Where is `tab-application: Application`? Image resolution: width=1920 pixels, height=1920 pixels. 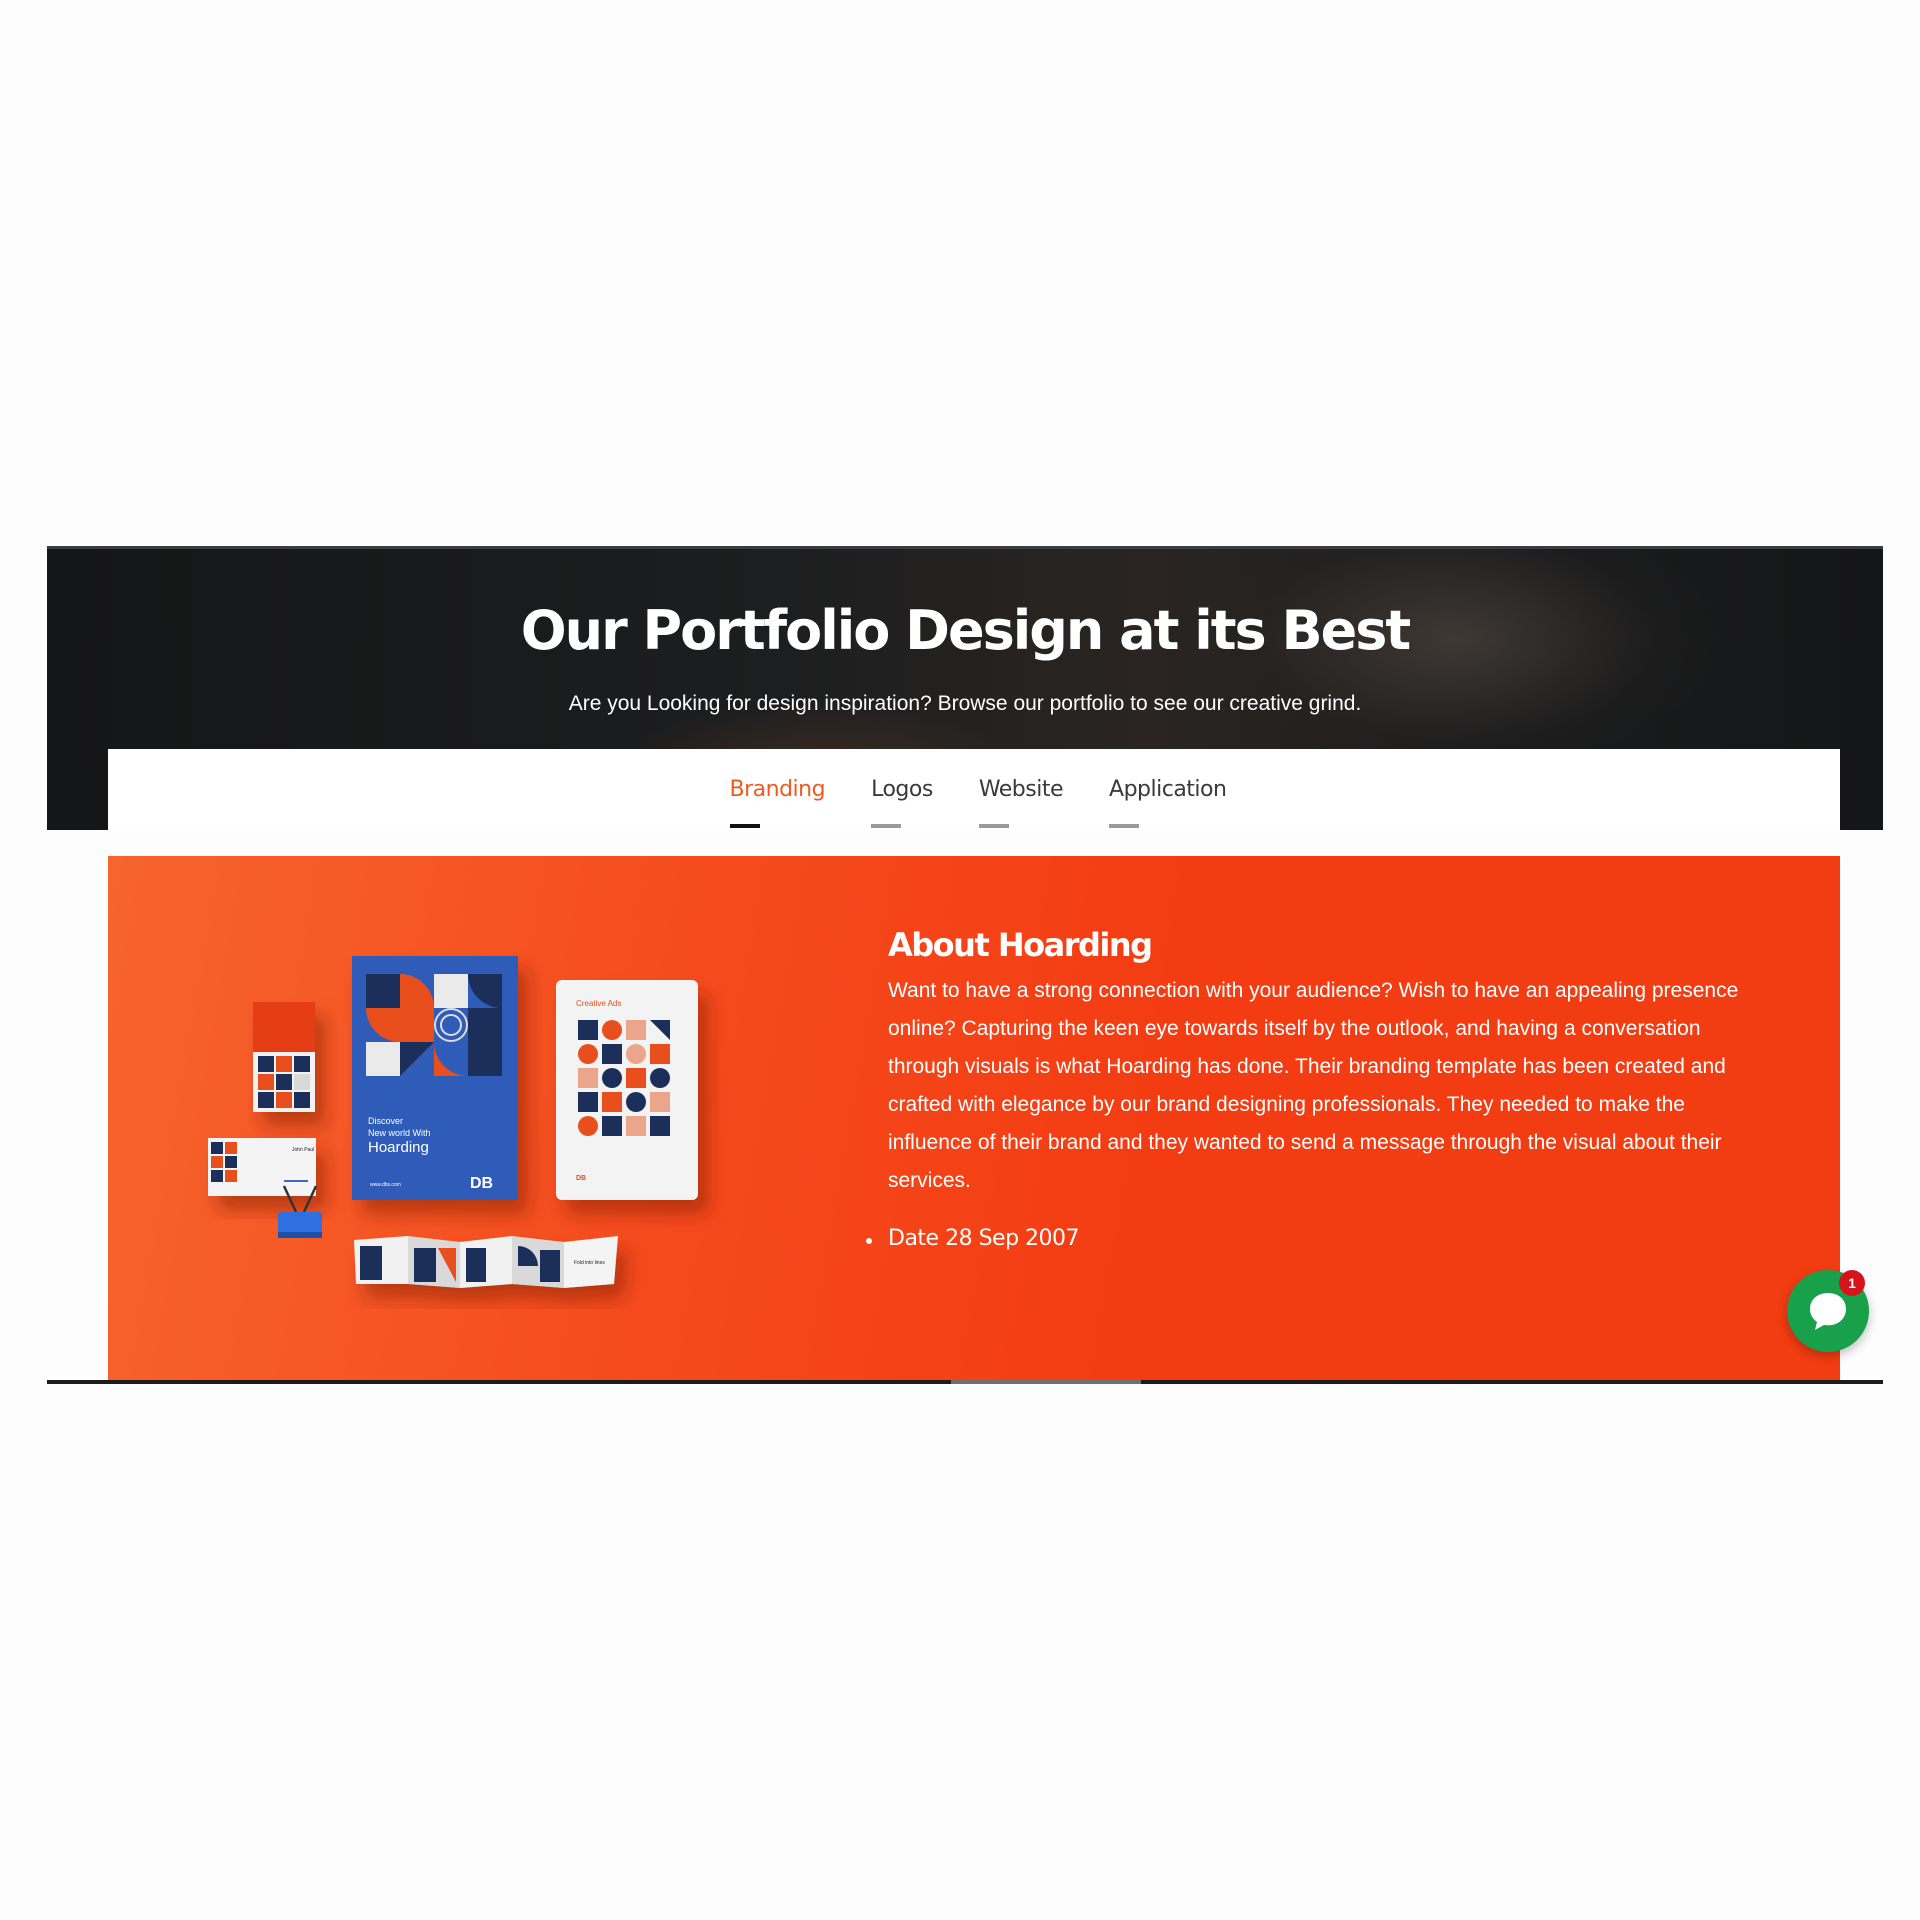
tab-application: Application is located at coordinates (1168, 789).